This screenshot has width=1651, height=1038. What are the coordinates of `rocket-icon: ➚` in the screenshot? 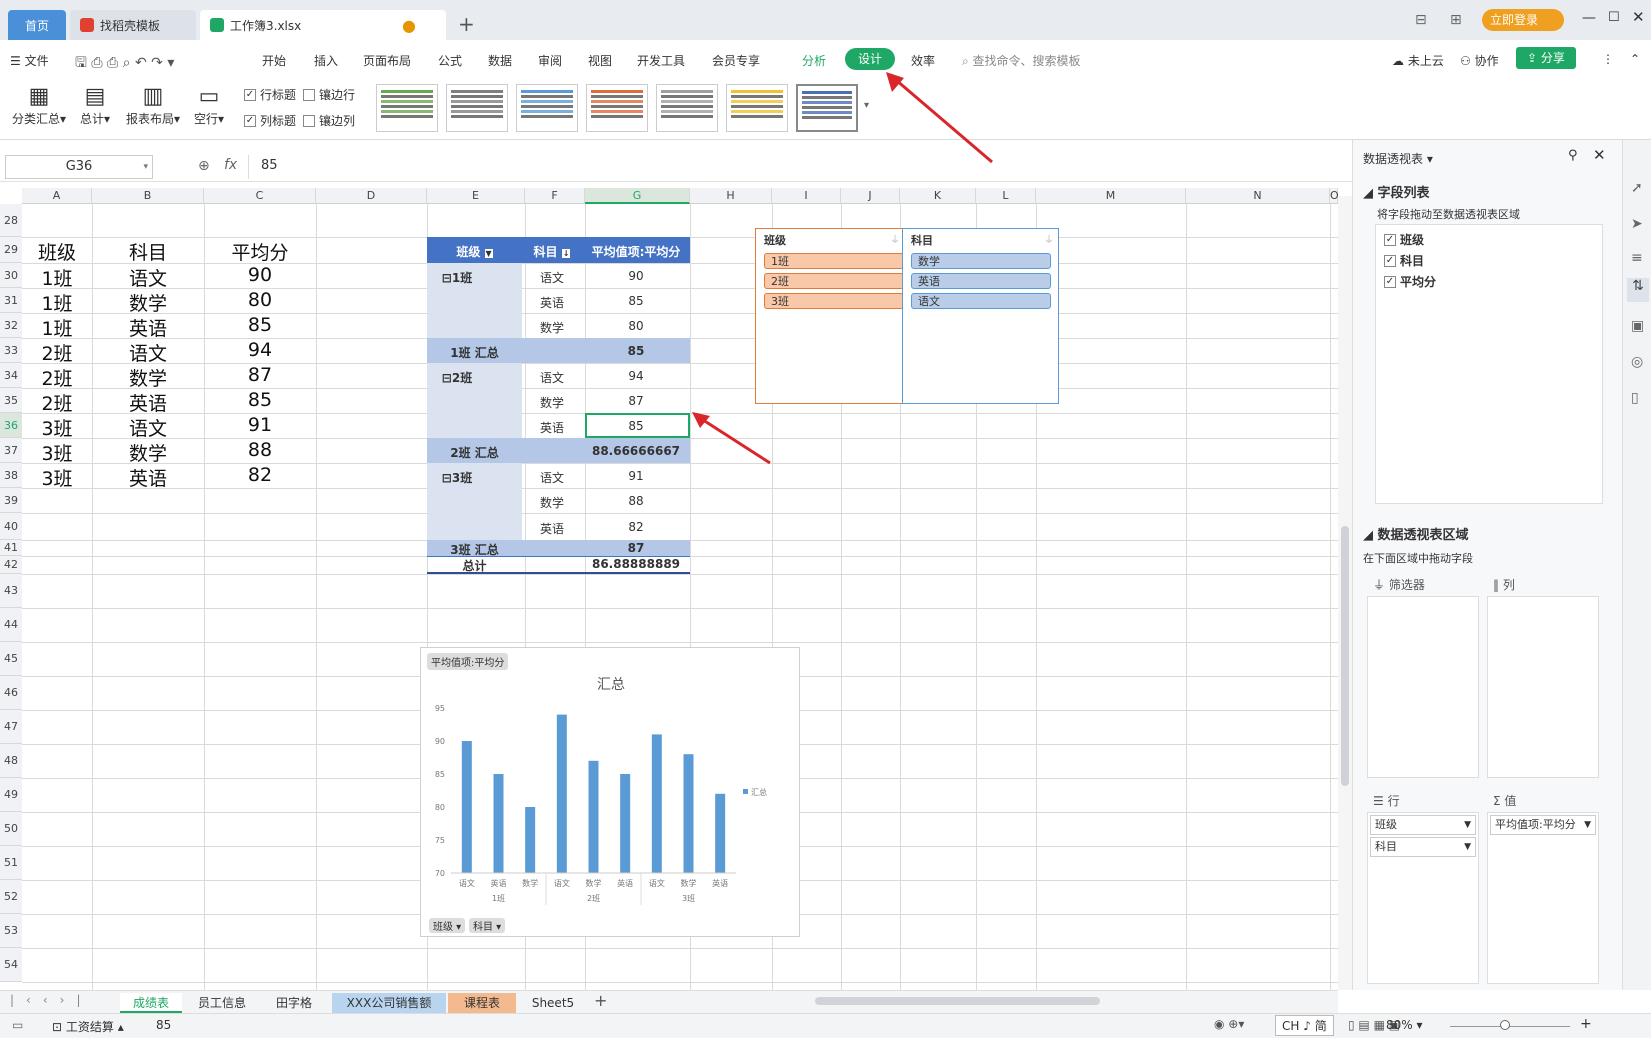 It's located at (1637, 188).